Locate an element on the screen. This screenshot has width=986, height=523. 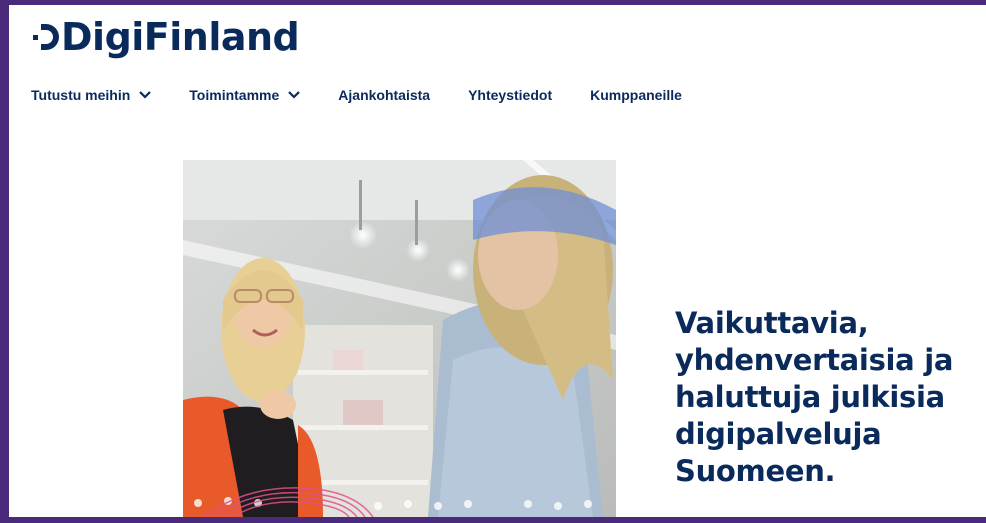
digifinland-logo-icon is located at coordinates (46, 37).